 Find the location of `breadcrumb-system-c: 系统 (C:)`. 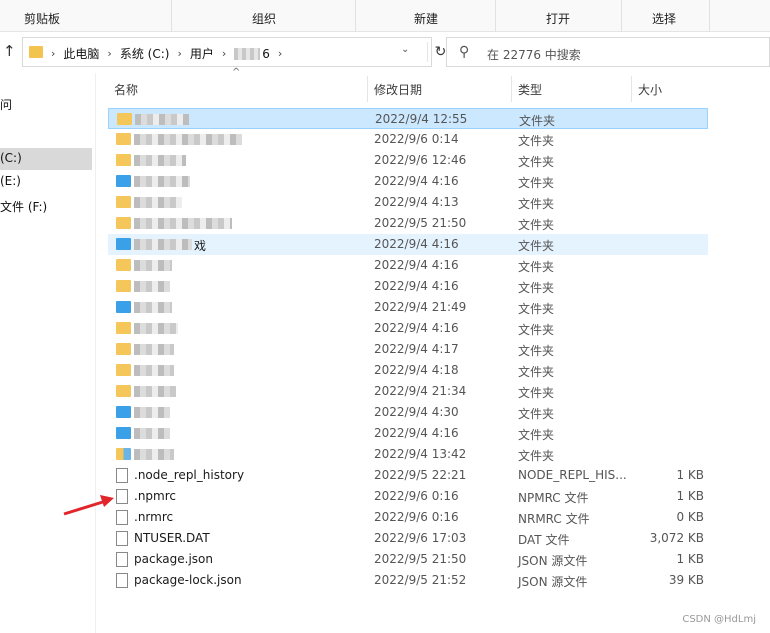

breadcrumb-system-c: 系统 (C:) is located at coordinates (145, 53).